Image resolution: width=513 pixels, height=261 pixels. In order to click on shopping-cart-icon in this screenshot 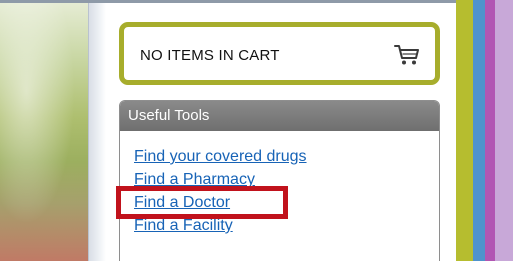, I will do `click(407, 55)`.